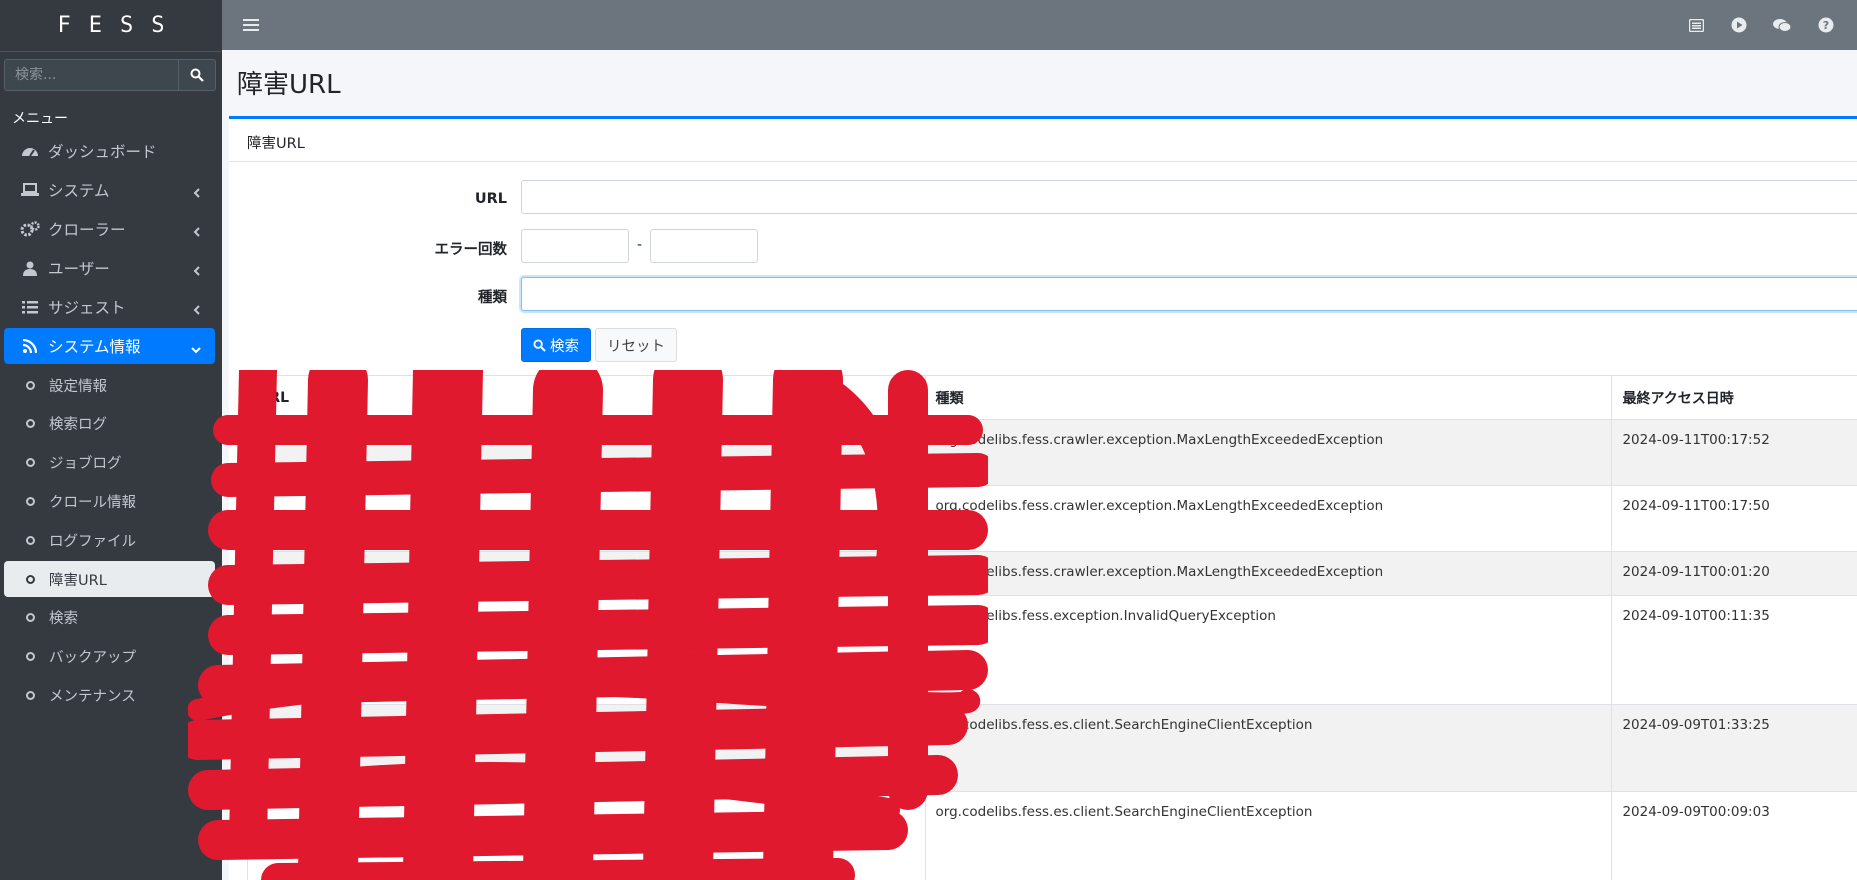 This screenshot has height=880, width=1857. I want to click on sidebar-item-crawler: クローラー, so click(109, 229).